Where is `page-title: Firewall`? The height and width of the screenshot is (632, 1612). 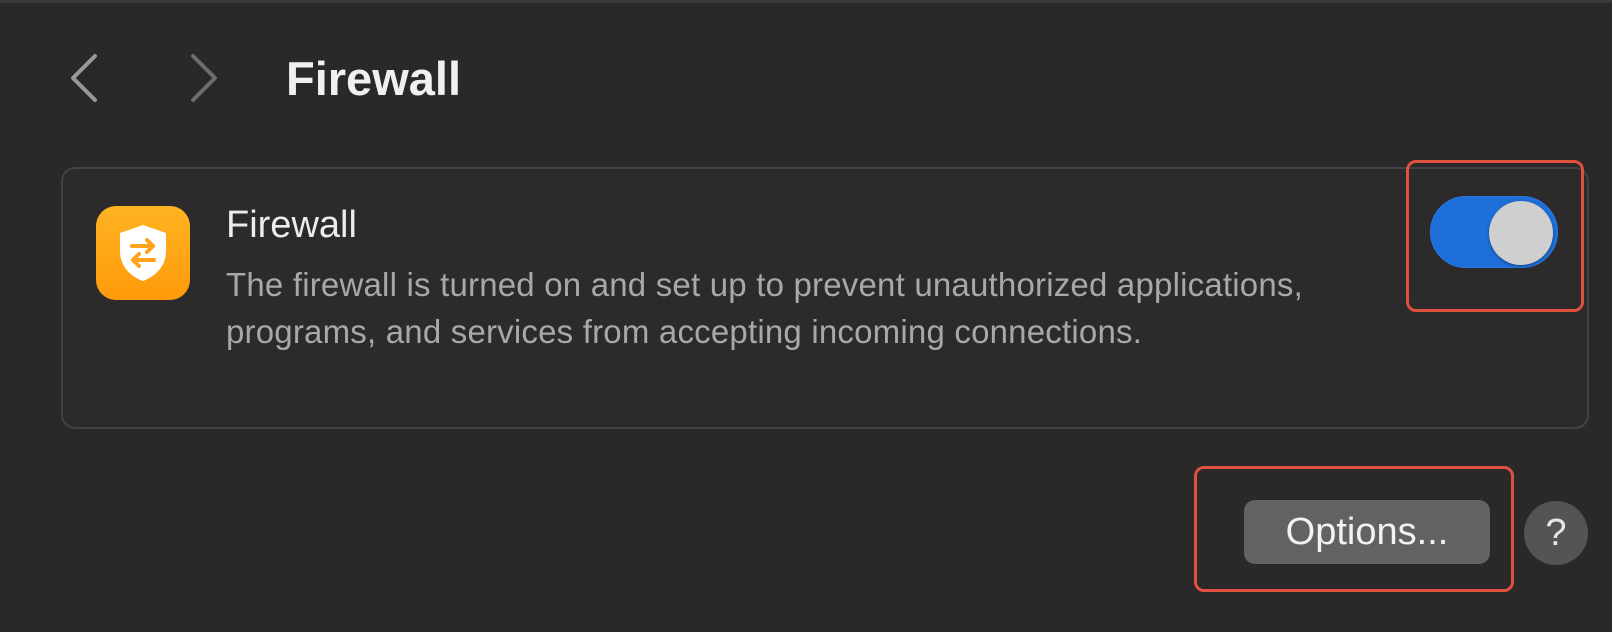
page-title: Firewall is located at coordinates (374, 78).